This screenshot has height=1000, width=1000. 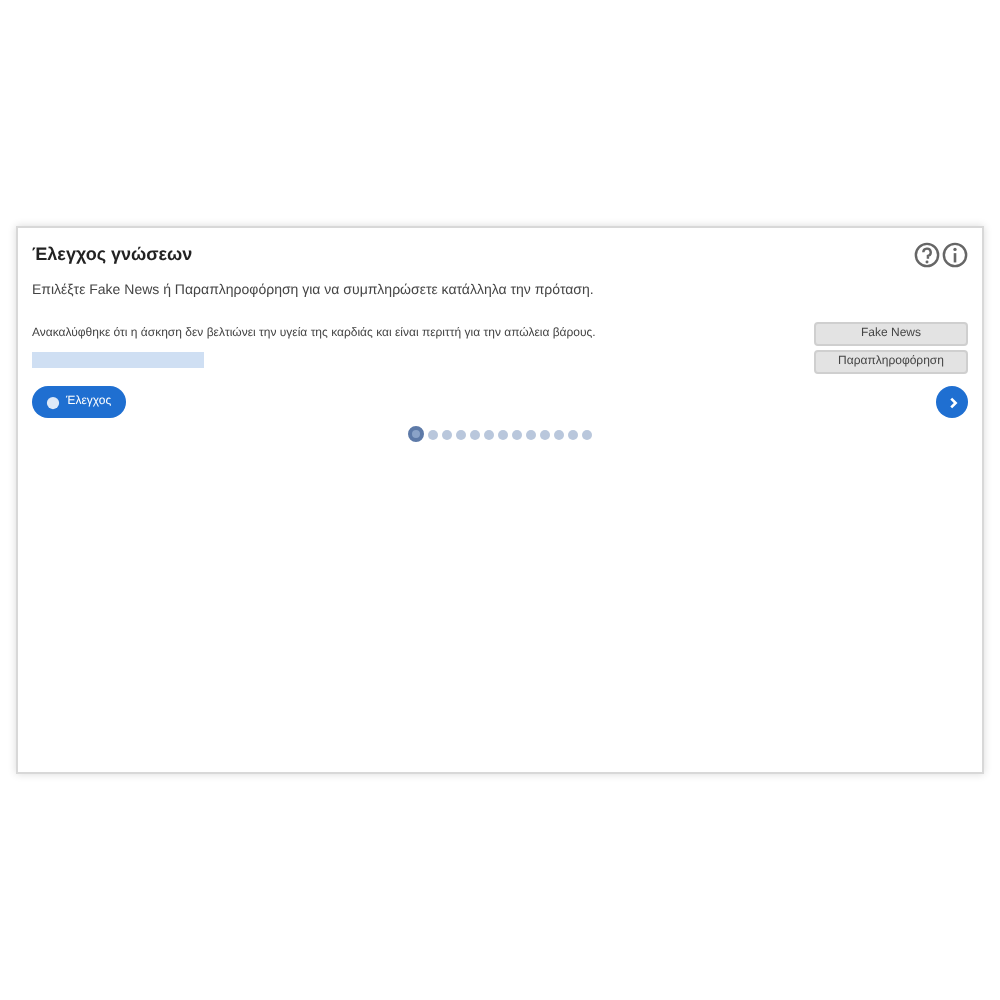 What do you see at coordinates (53, 402) in the screenshot?
I see `check-circle-icon` at bounding box center [53, 402].